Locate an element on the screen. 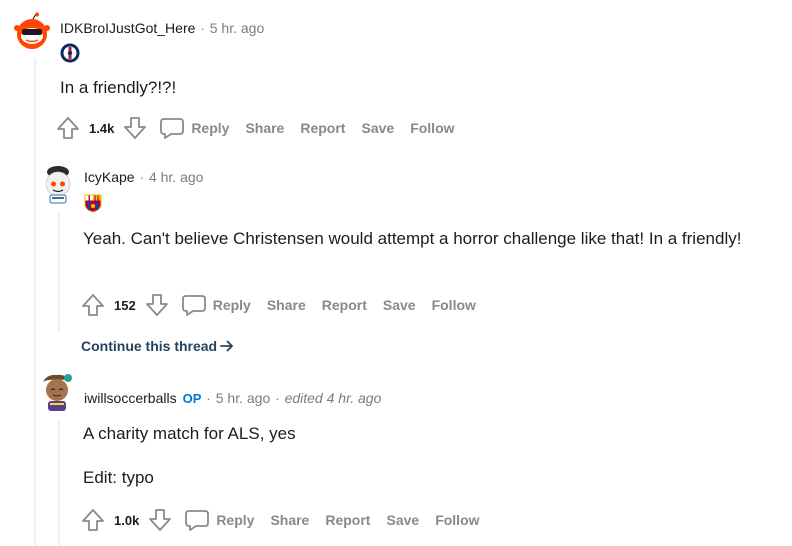 The height and width of the screenshot is (546, 792). comment-actions: 1.4k Reply Share Report Save Follow is located at coordinates (259, 128).